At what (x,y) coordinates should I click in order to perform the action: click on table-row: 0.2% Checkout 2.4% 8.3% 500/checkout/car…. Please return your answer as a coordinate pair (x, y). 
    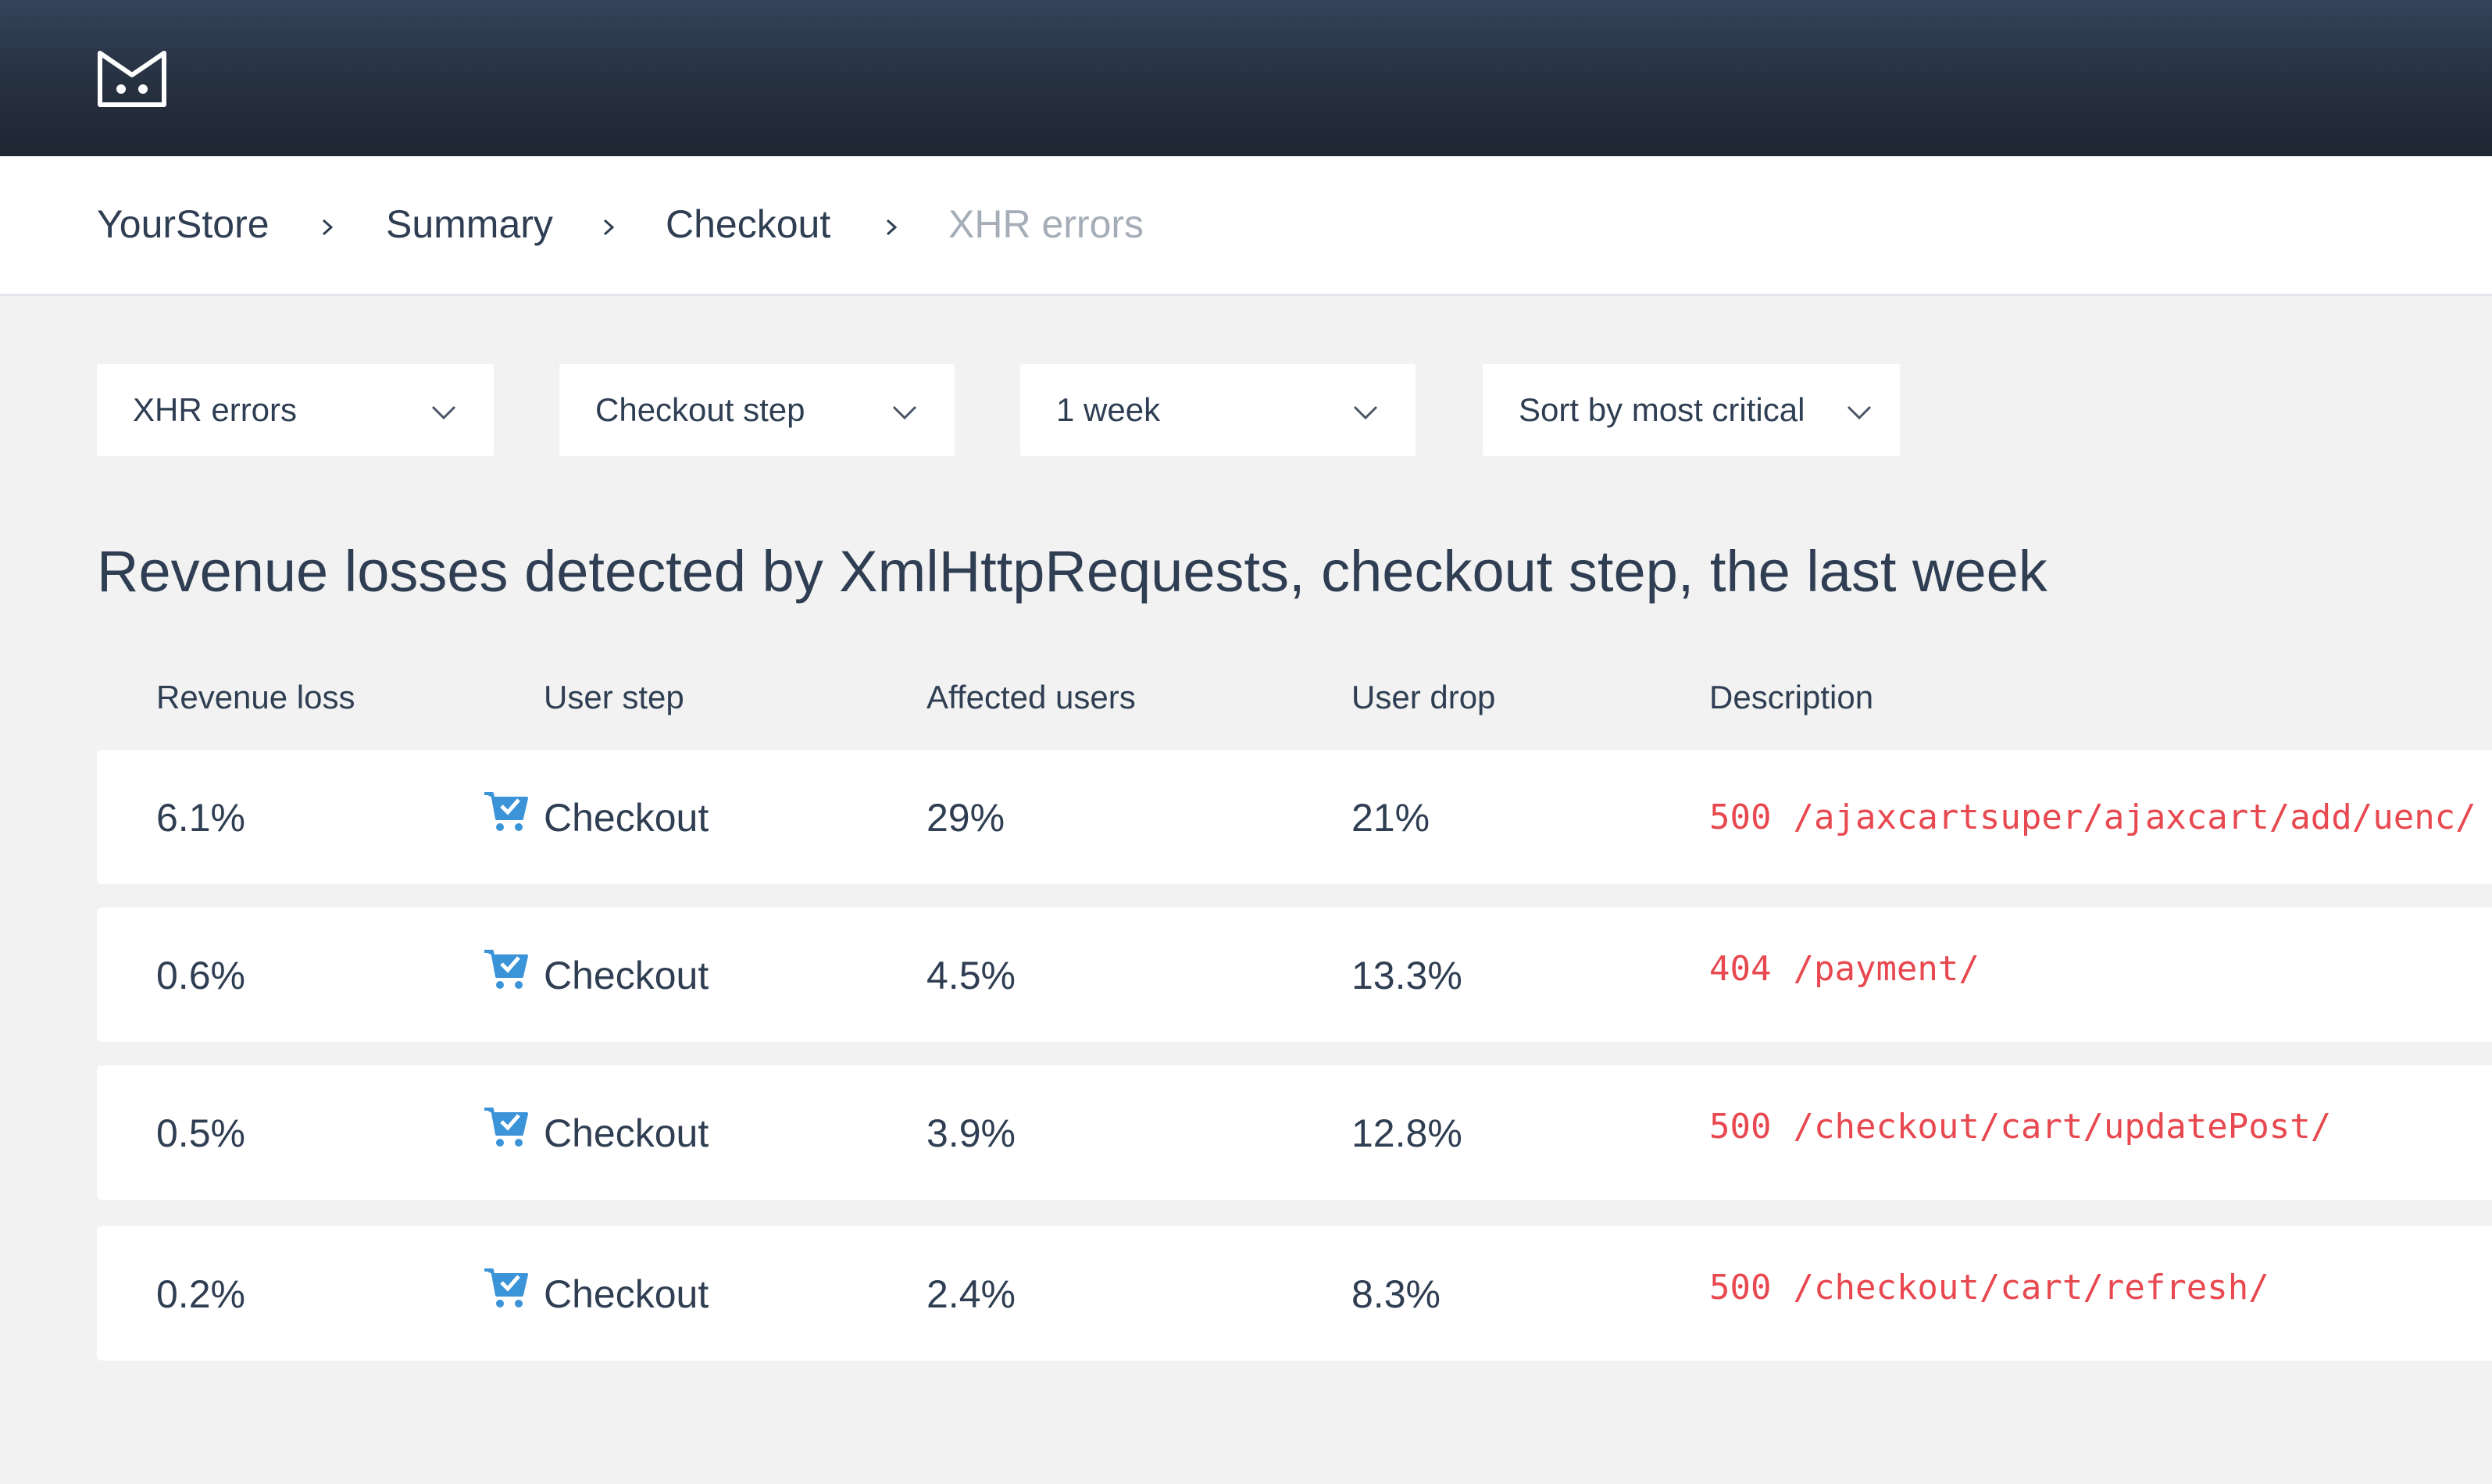
    Looking at the image, I should click on (1294, 1293).